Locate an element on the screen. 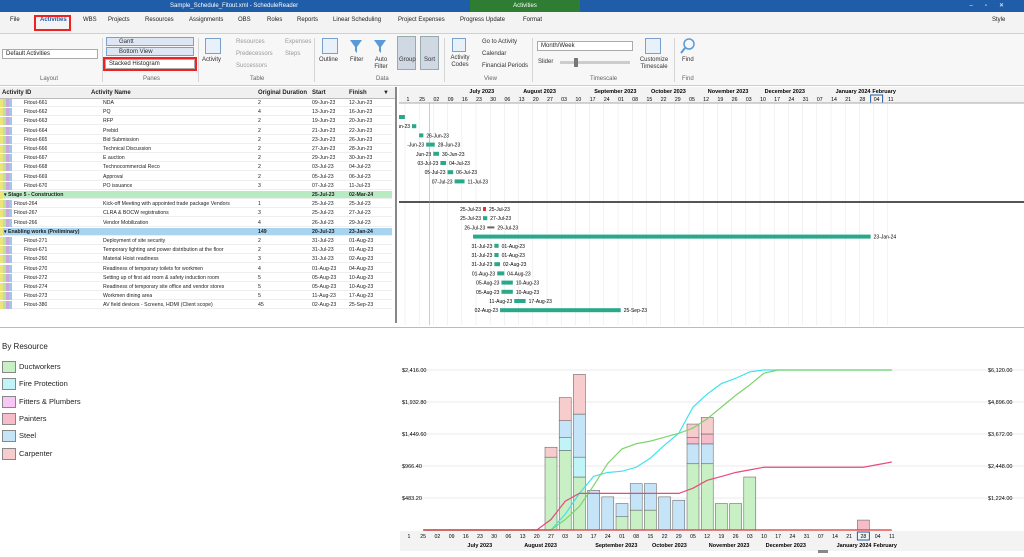  tab-roles: Roles is located at coordinates (274, 20).